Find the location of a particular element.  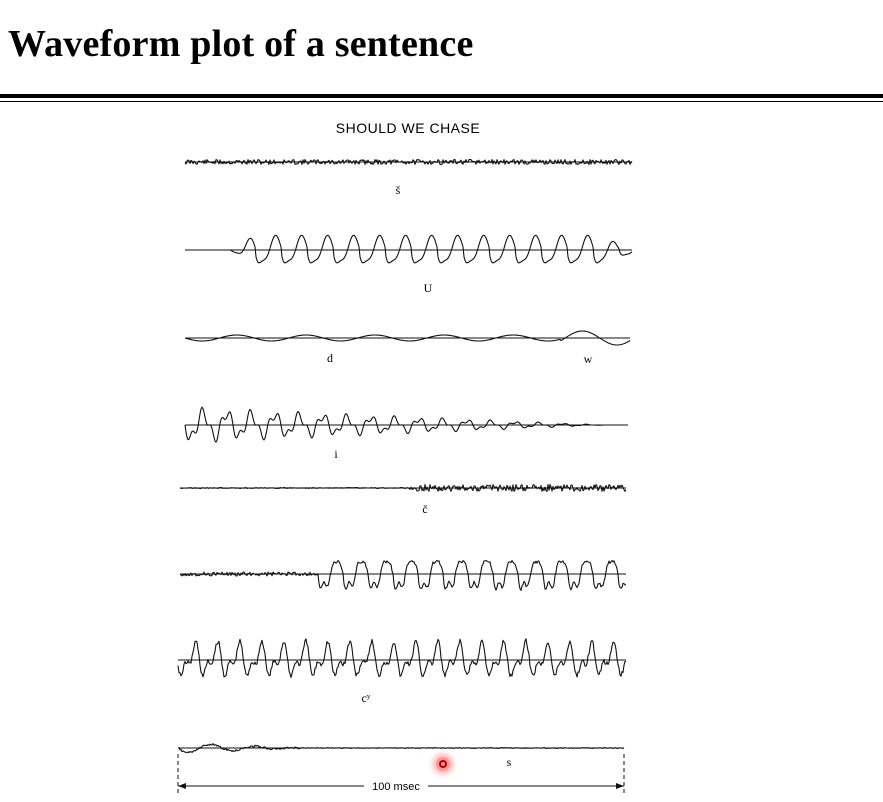

waveform-row-2: U is located at coordinates (409, 264).